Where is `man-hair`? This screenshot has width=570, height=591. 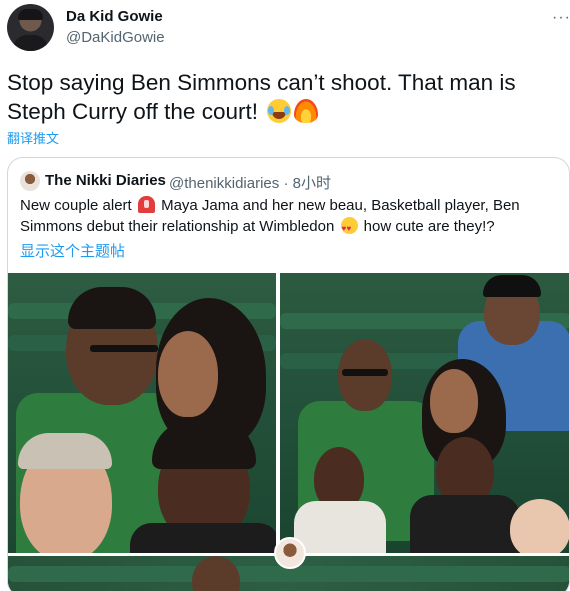 man-hair is located at coordinates (112, 308).